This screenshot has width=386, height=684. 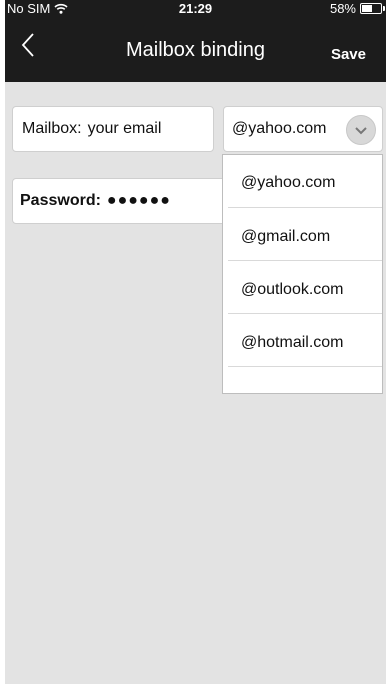 What do you see at coordinates (125, 129) in the screenshot?
I see `mailbox-input: your email` at bounding box center [125, 129].